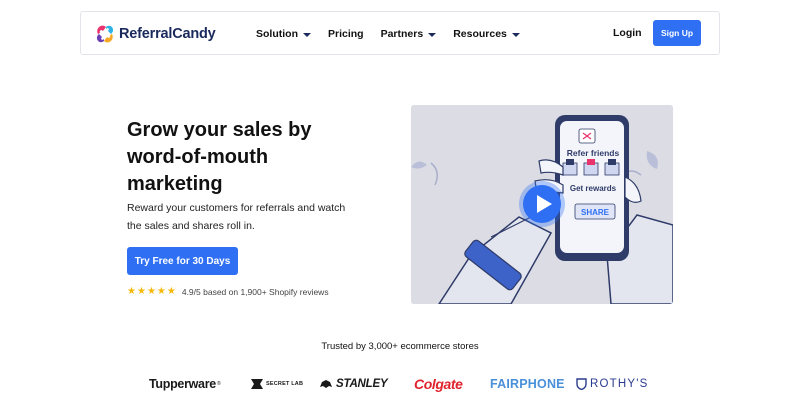 This screenshot has width=800, height=400. Describe the element at coordinates (438, 384) in the screenshot. I see `colgate-logo: Colgate` at that location.